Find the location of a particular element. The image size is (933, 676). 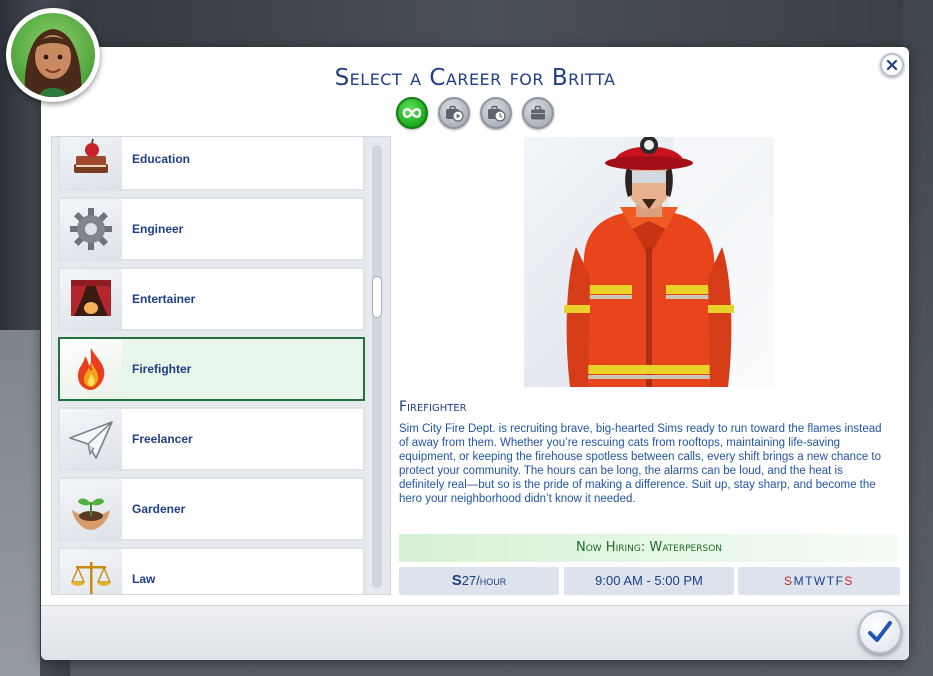

pay-amount: 27 is located at coordinates (469, 580).